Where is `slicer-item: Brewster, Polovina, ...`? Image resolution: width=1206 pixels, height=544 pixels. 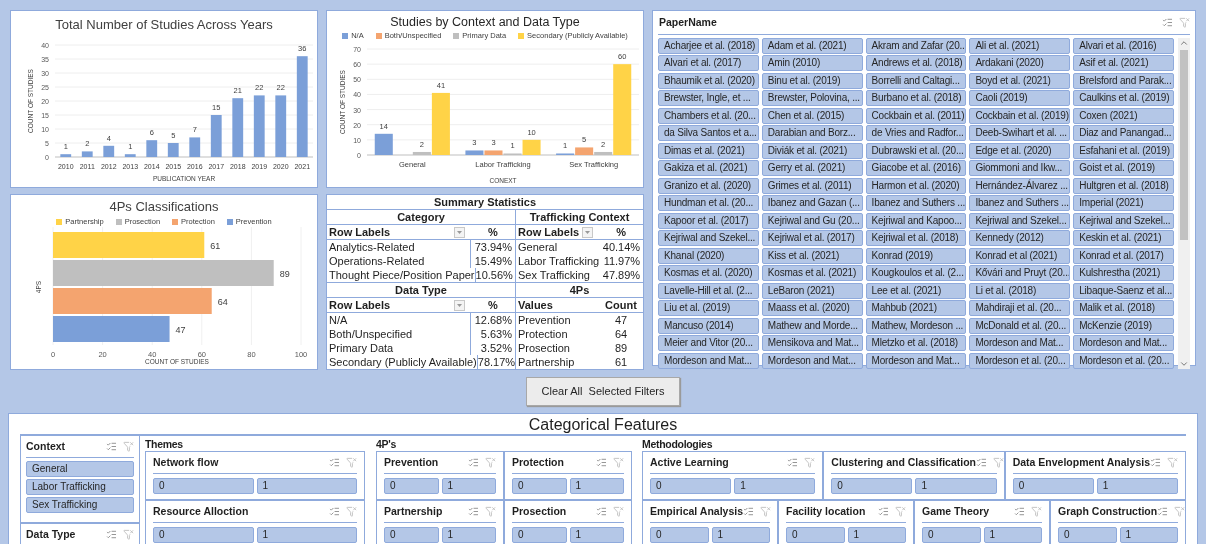 slicer-item: Brewster, Polovina, ... is located at coordinates (812, 98).